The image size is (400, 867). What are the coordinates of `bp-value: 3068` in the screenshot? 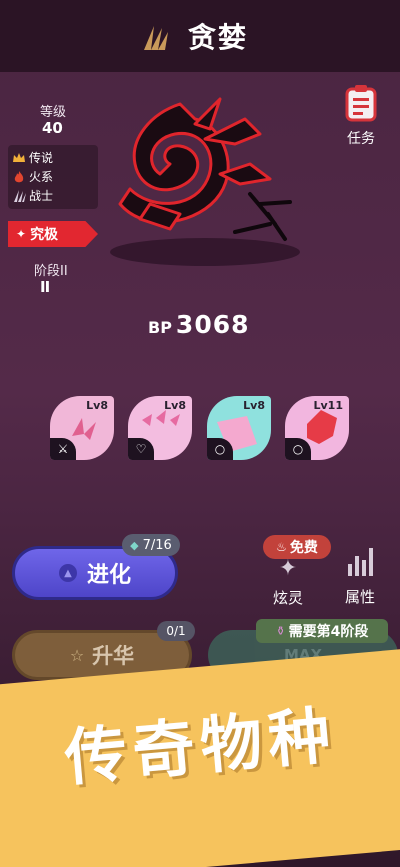 It's located at (212, 324).